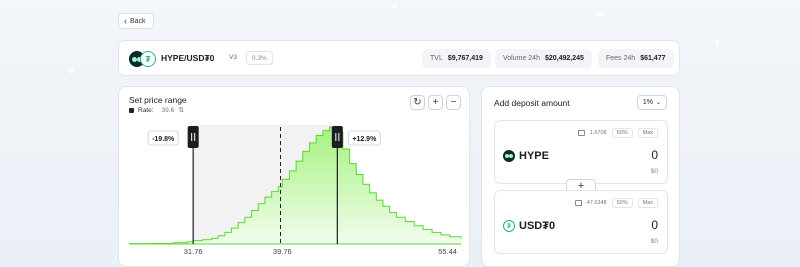 This screenshot has height=267, width=800. I want to click on token-symbol: ₮ USD₮0, so click(529, 226).